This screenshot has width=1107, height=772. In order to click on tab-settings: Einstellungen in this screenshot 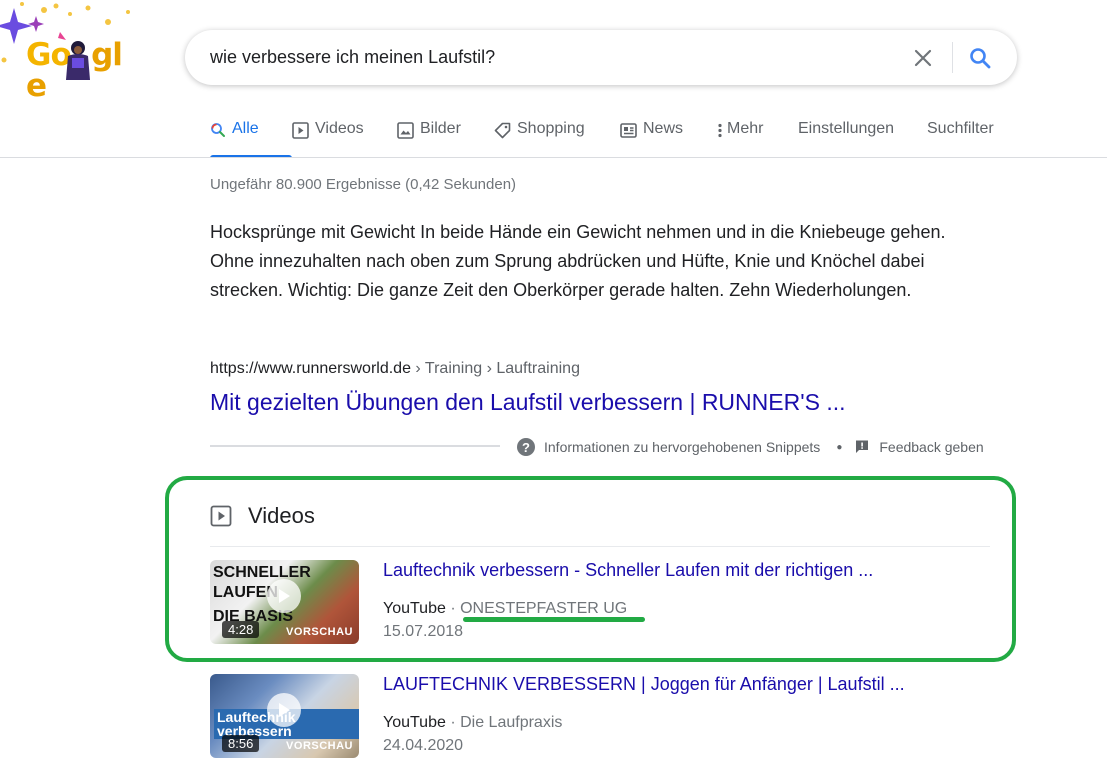, I will do `click(862, 135)`.